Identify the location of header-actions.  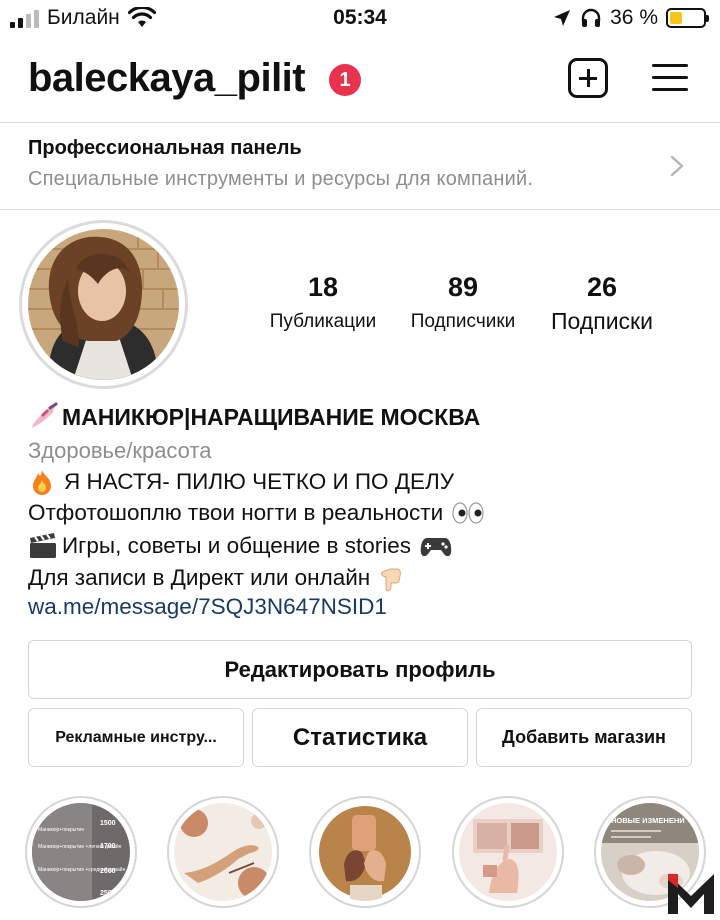
(360, 81).